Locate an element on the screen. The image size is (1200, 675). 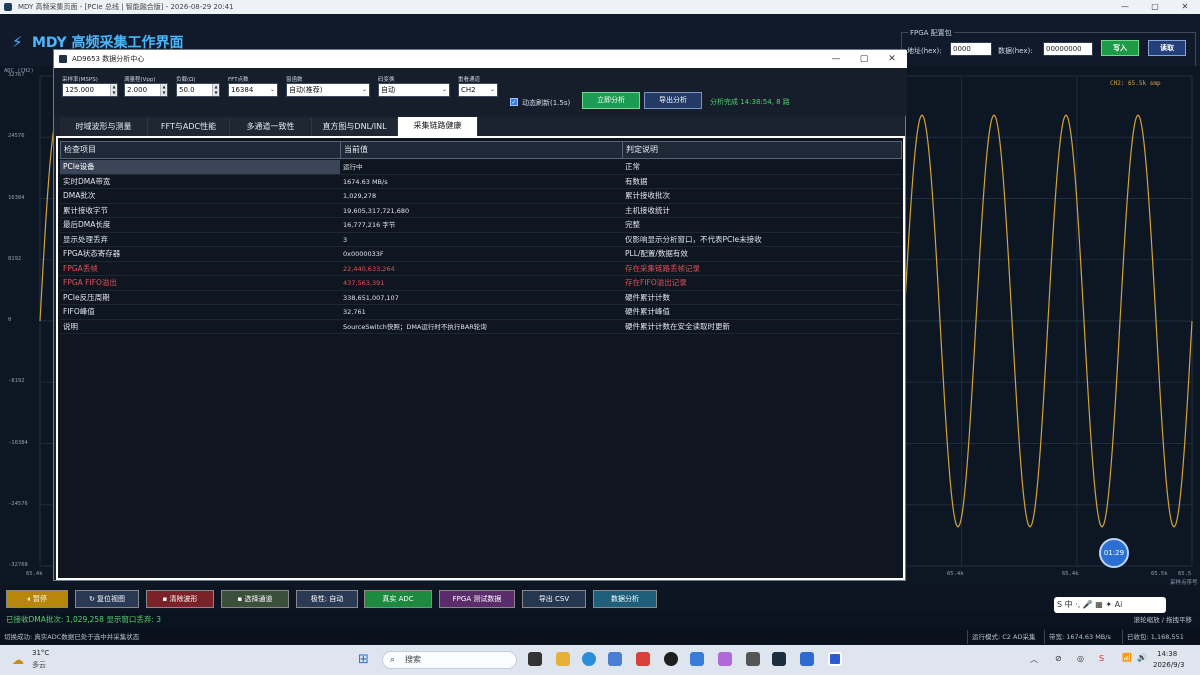
table-row: 实时DMA带宽 1674.63 MB/s 有数据 is located at coordinates (481, 182).